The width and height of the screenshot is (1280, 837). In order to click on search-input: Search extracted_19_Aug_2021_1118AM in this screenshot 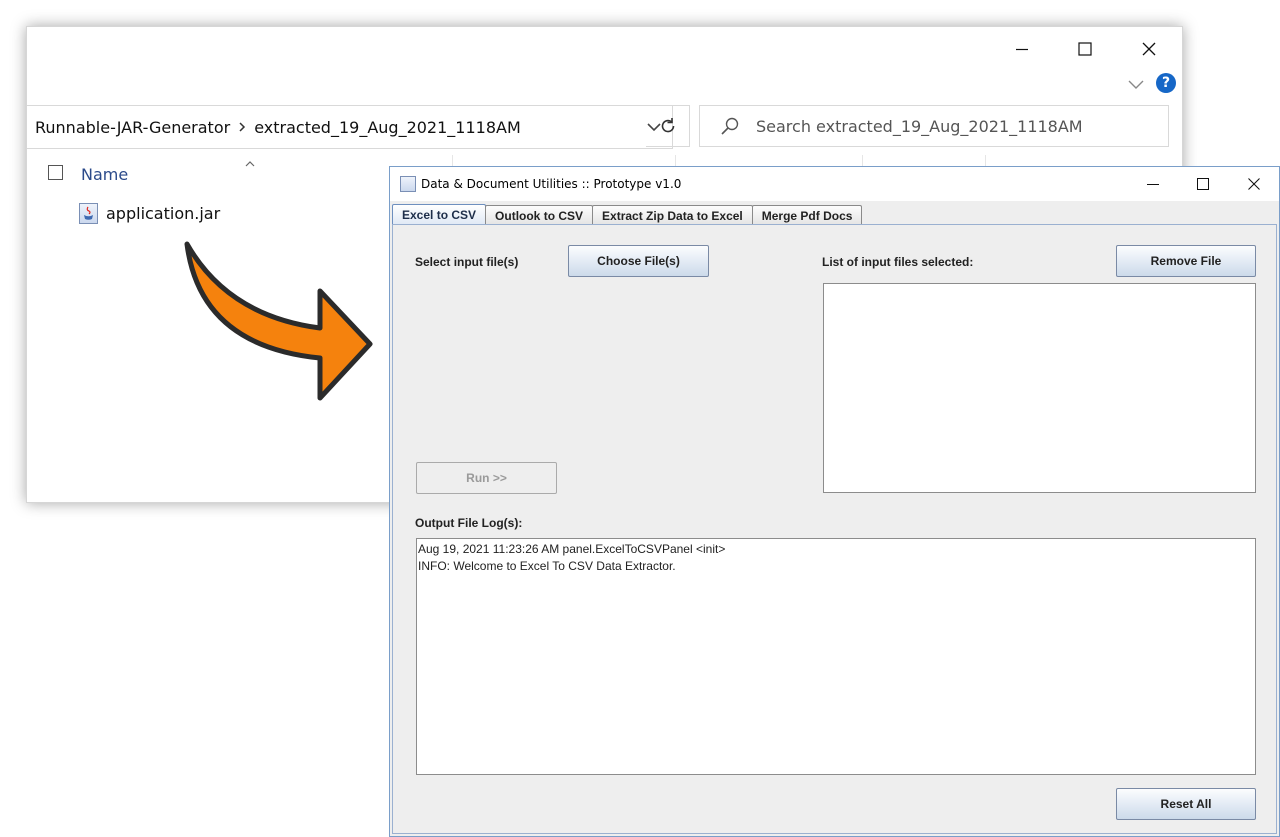, I will do `click(934, 126)`.